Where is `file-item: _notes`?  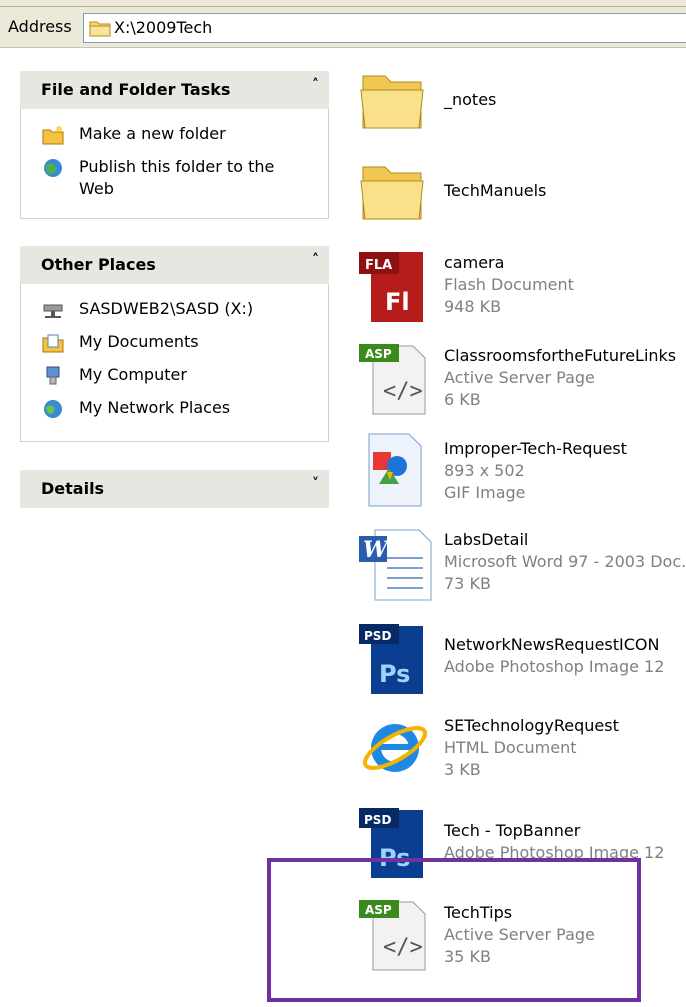 file-item: _notes is located at coordinates (521, 111).